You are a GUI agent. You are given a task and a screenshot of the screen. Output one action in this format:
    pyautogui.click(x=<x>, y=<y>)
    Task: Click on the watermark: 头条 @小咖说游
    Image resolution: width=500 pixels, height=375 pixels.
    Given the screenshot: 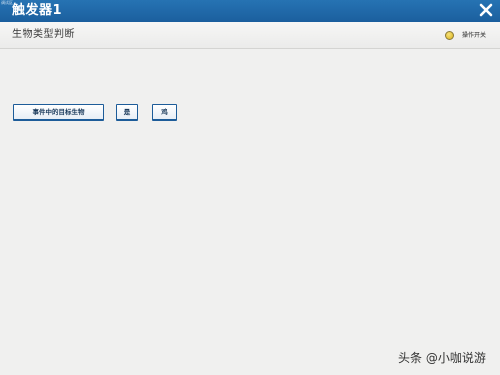 What is the action you would take?
    pyautogui.click(x=442, y=358)
    